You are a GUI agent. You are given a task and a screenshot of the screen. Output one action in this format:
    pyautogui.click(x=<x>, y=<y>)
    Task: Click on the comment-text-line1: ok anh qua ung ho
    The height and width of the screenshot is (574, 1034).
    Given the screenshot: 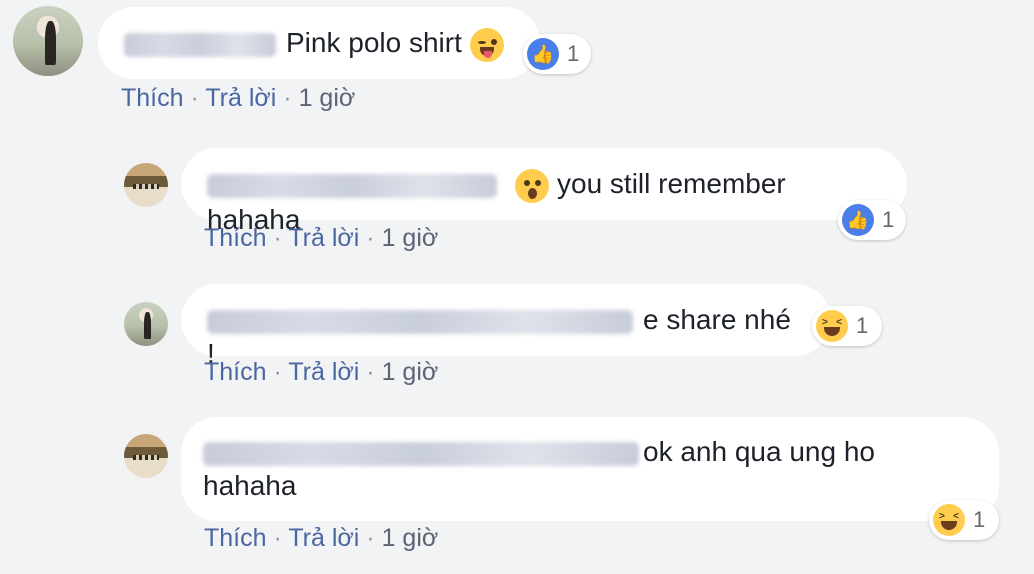 What is the action you would take?
    pyautogui.click(x=759, y=451)
    